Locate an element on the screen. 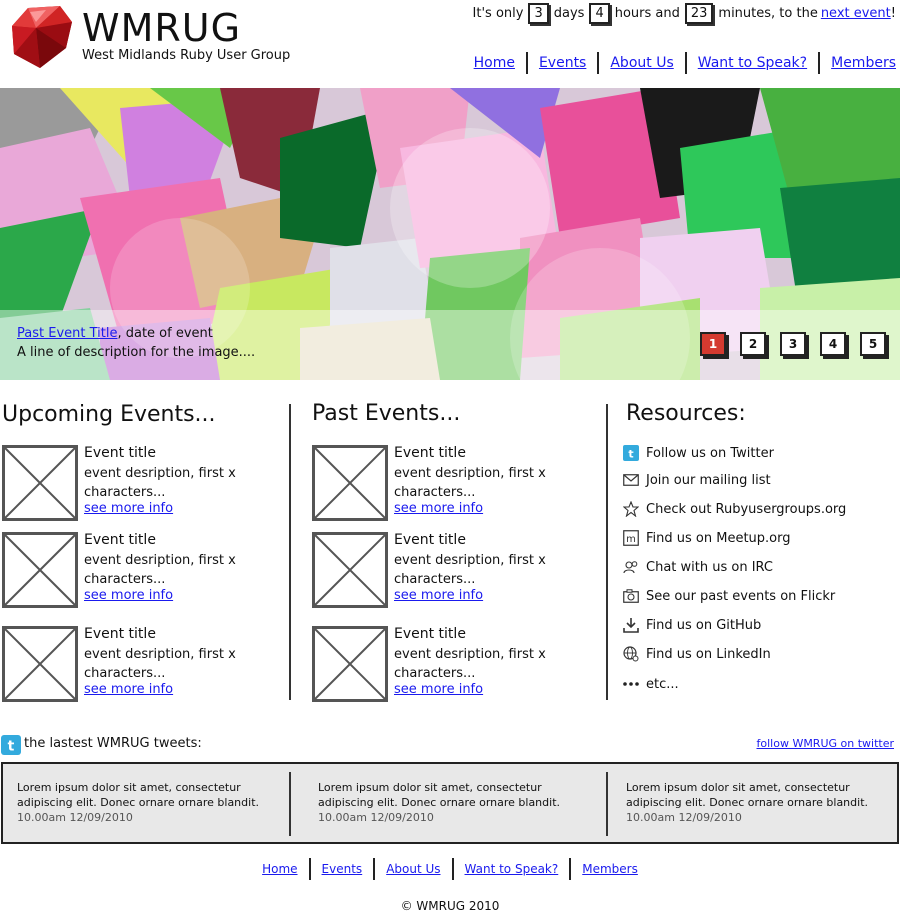  camera-icon is located at coordinates (631, 596).